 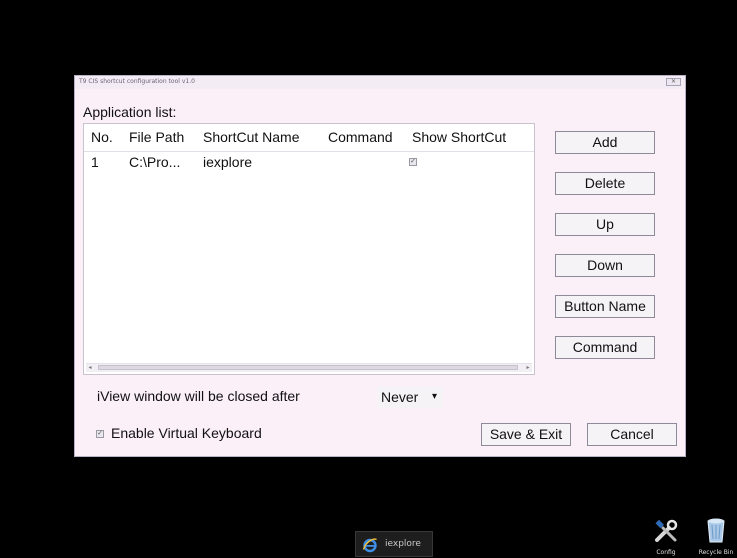 I want to click on taskbar-item-iexplore: iexplore, so click(x=394, y=544).